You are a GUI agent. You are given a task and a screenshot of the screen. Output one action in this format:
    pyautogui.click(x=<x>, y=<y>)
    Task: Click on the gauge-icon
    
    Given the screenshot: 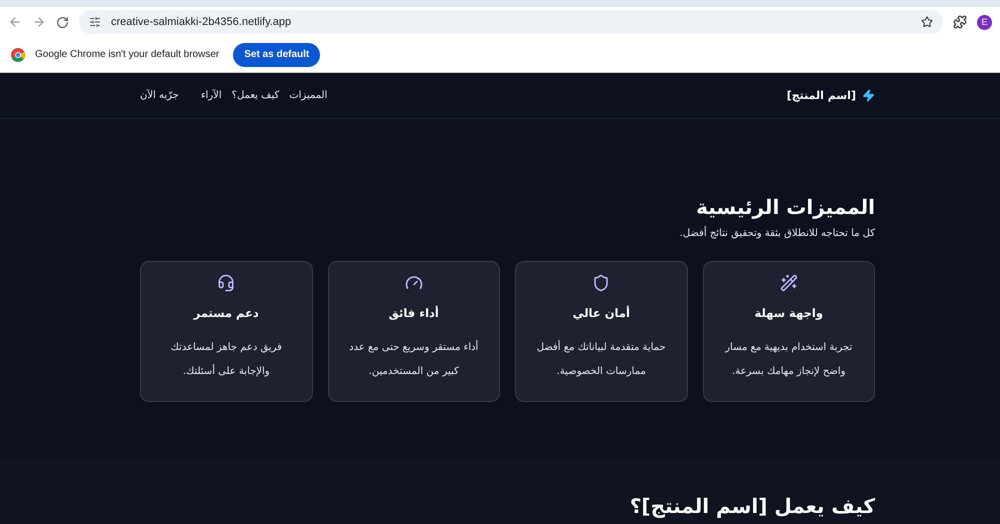 What is the action you would take?
    pyautogui.click(x=413, y=283)
    